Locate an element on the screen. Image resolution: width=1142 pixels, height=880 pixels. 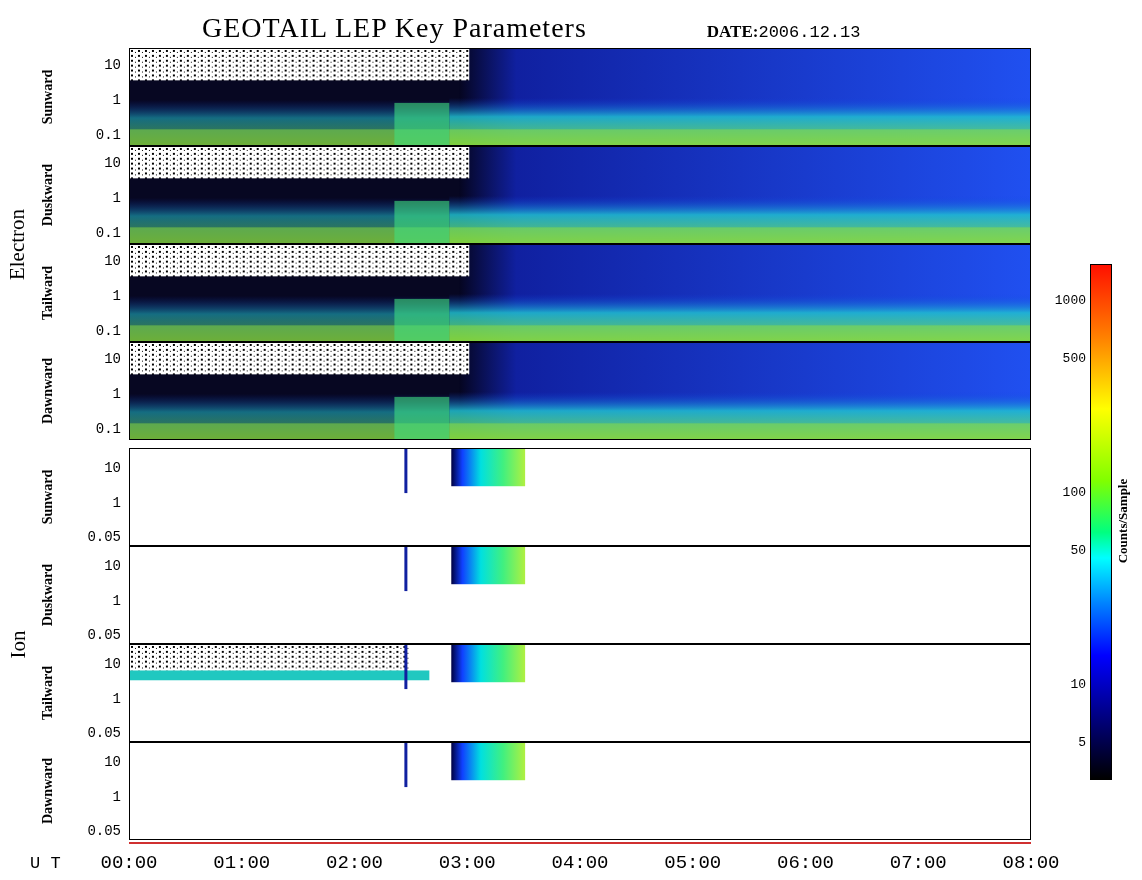
chart-title: GEOTAIL LEP Key Parameters is located at coordinates (394, 29).